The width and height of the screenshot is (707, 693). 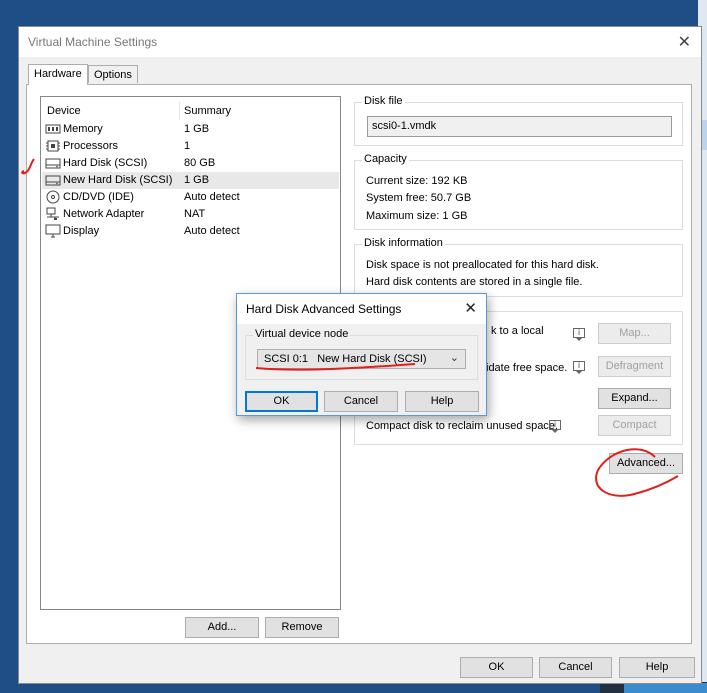 I want to click on window-title: Virtual Machine Settings, so click(x=93, y=42).